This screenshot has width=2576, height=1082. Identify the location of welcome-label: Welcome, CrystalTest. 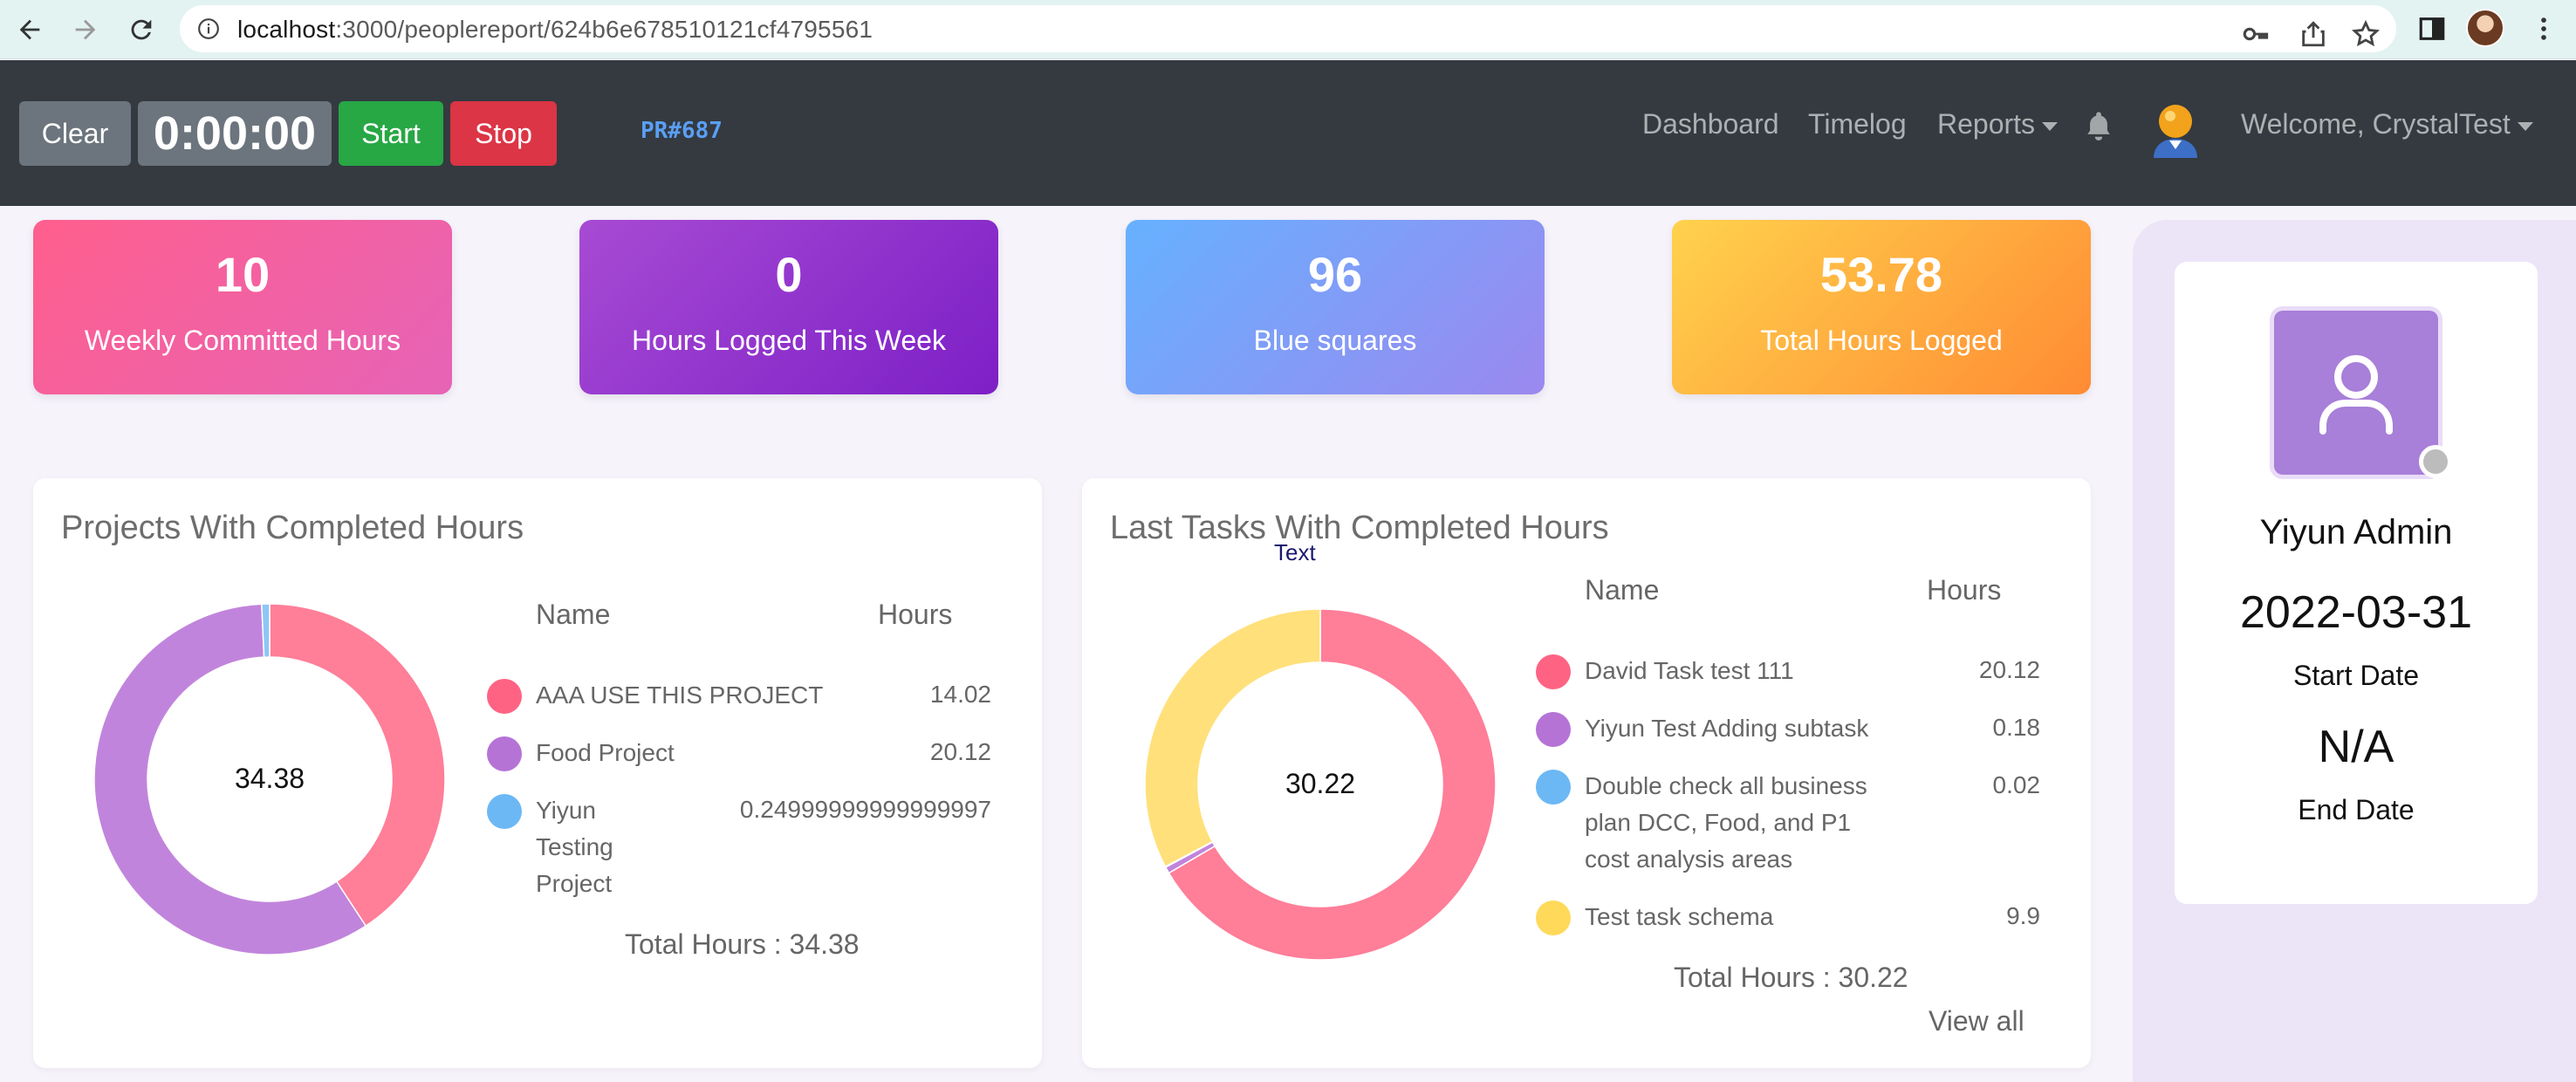
(2376, 124).